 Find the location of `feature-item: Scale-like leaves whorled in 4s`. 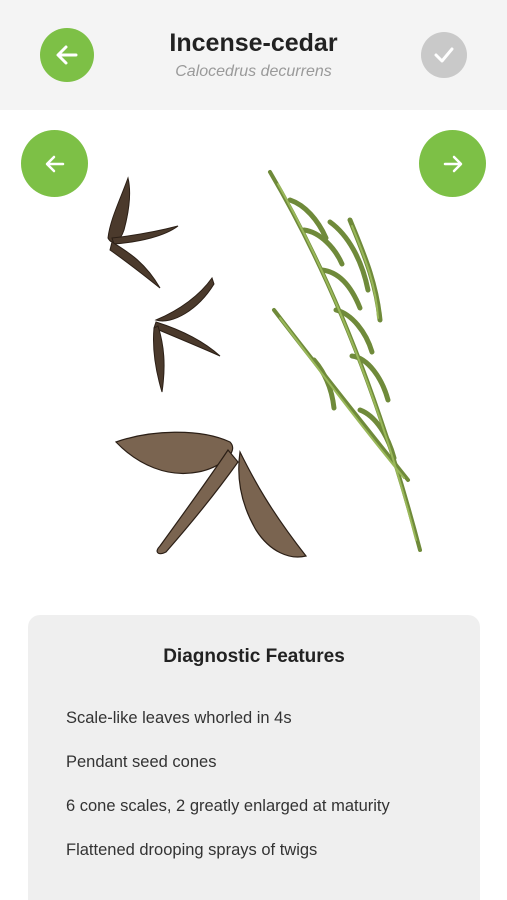

feature-item: Scale-like leaves whorled in 4s is located at coordinates (179, 718).